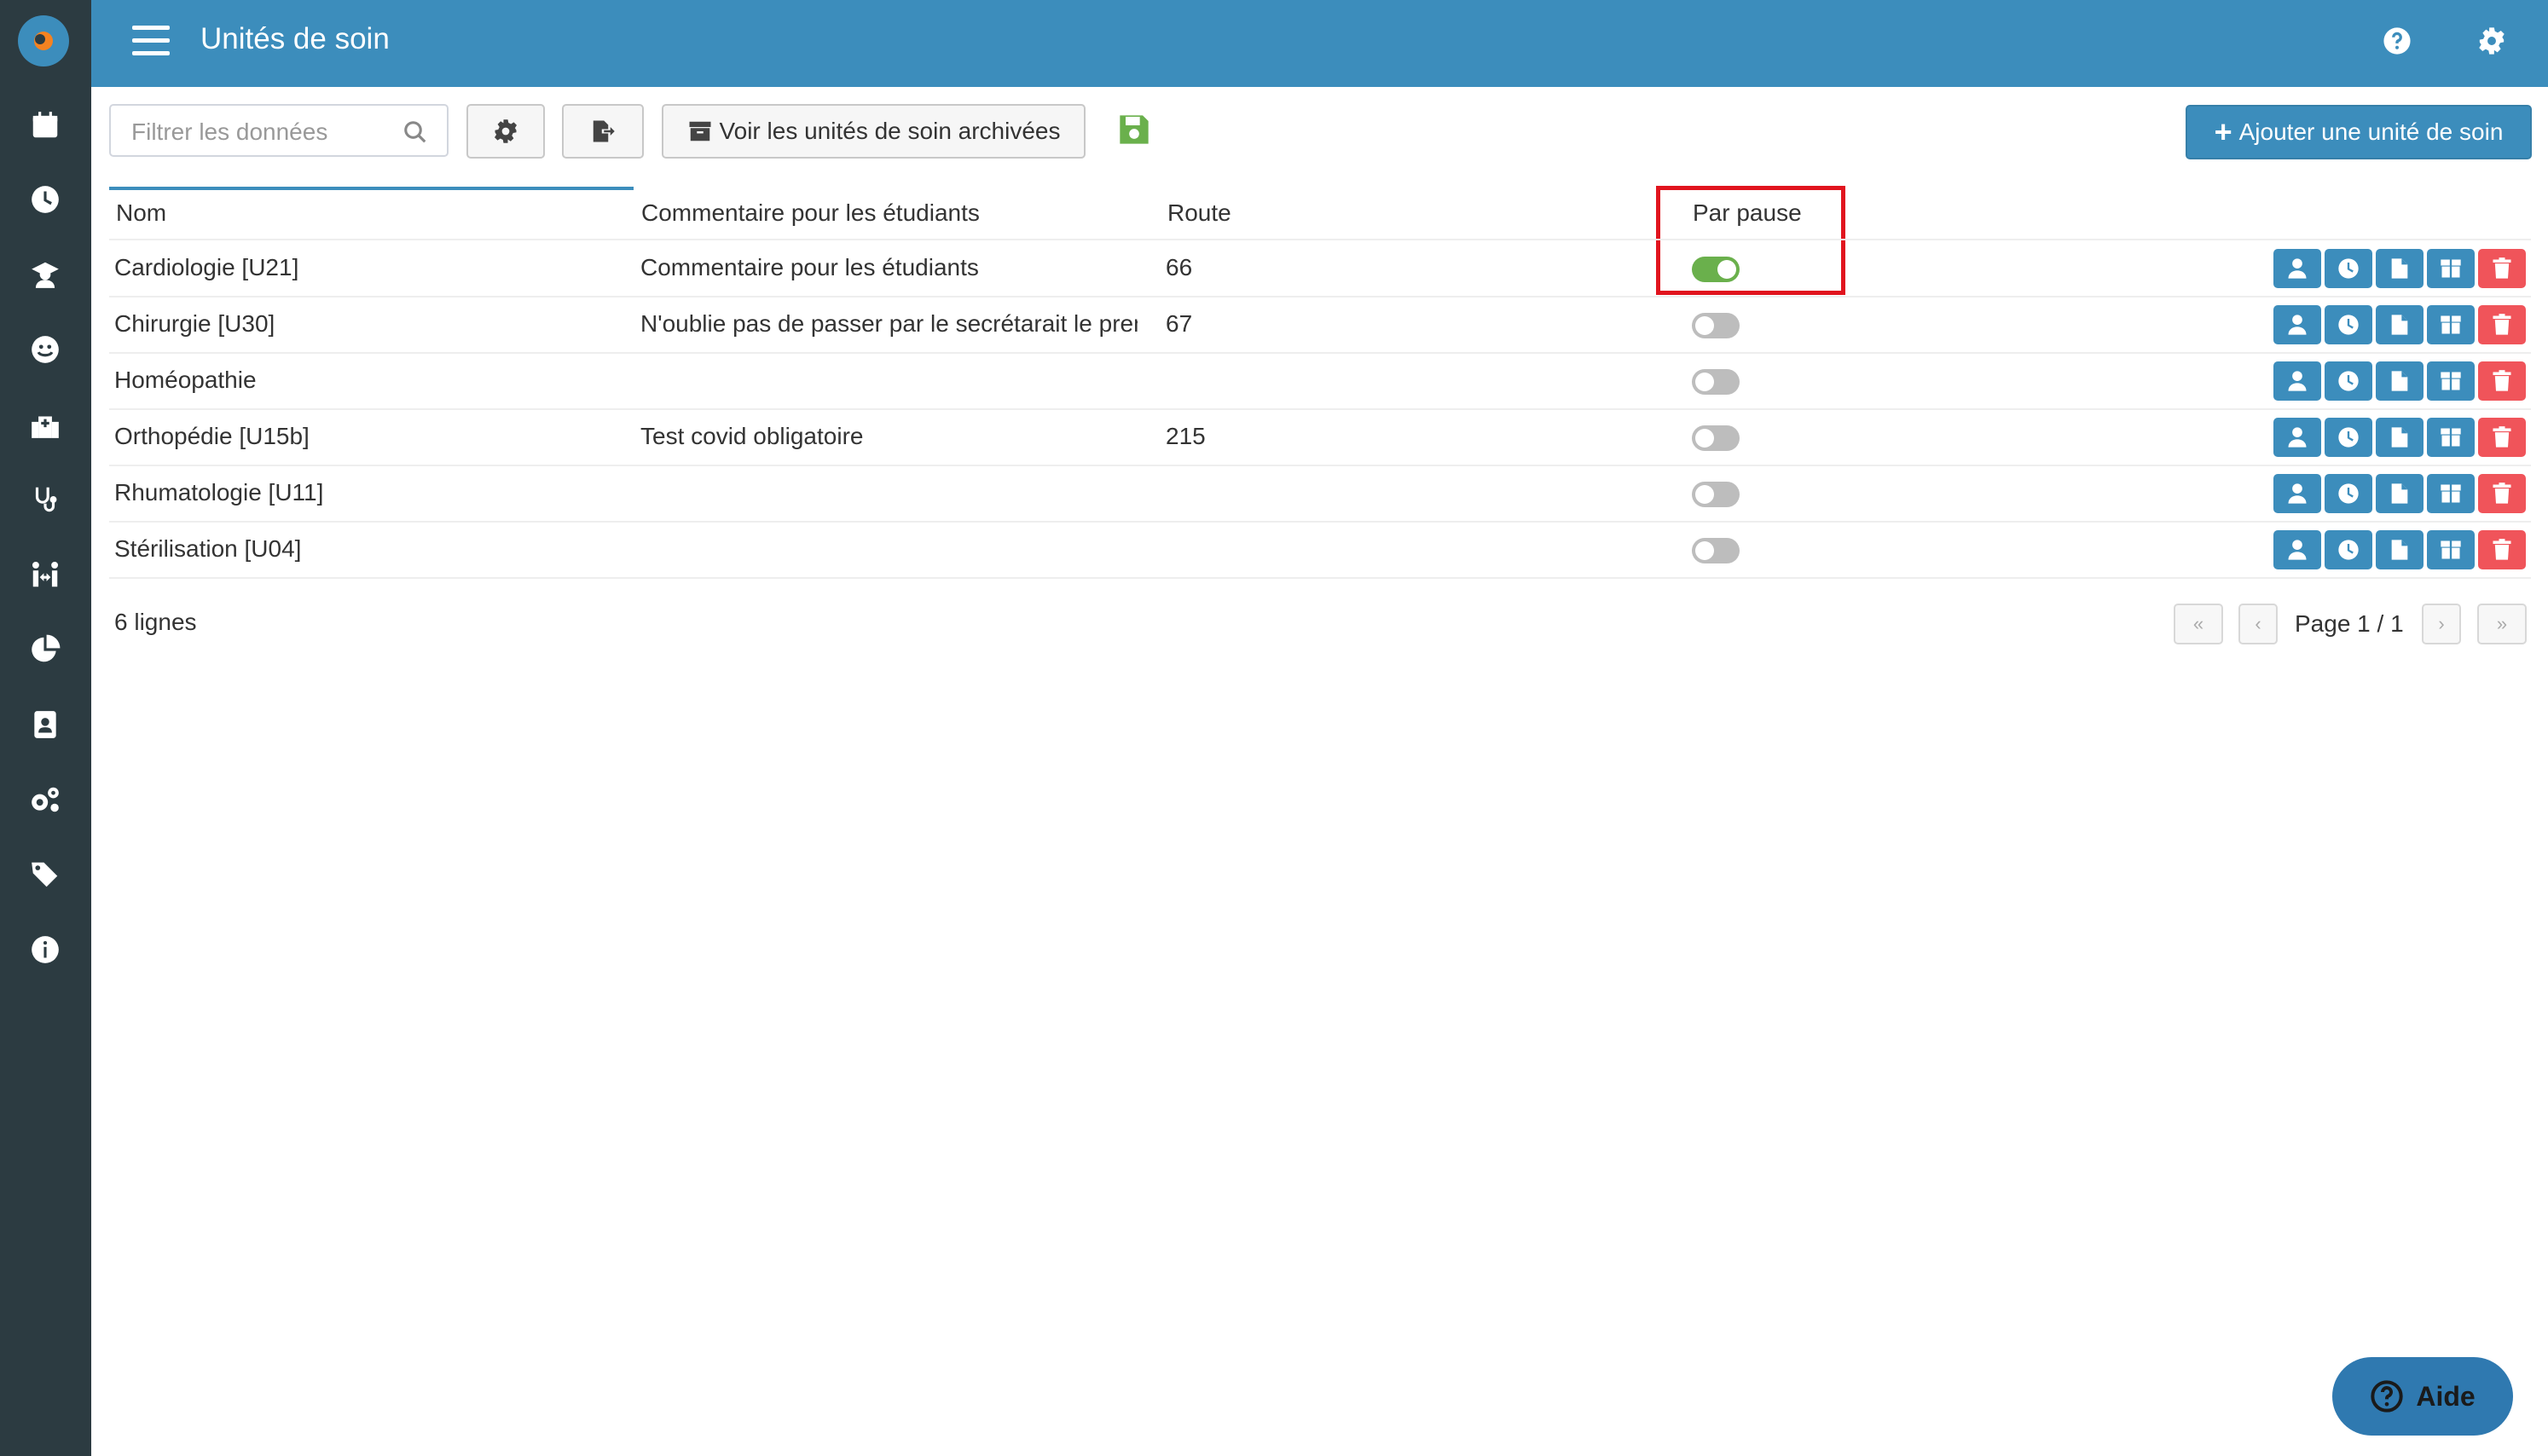  Describe the element at coordinates (505, 131) in the screenshot. I see `settings-button` at that location.